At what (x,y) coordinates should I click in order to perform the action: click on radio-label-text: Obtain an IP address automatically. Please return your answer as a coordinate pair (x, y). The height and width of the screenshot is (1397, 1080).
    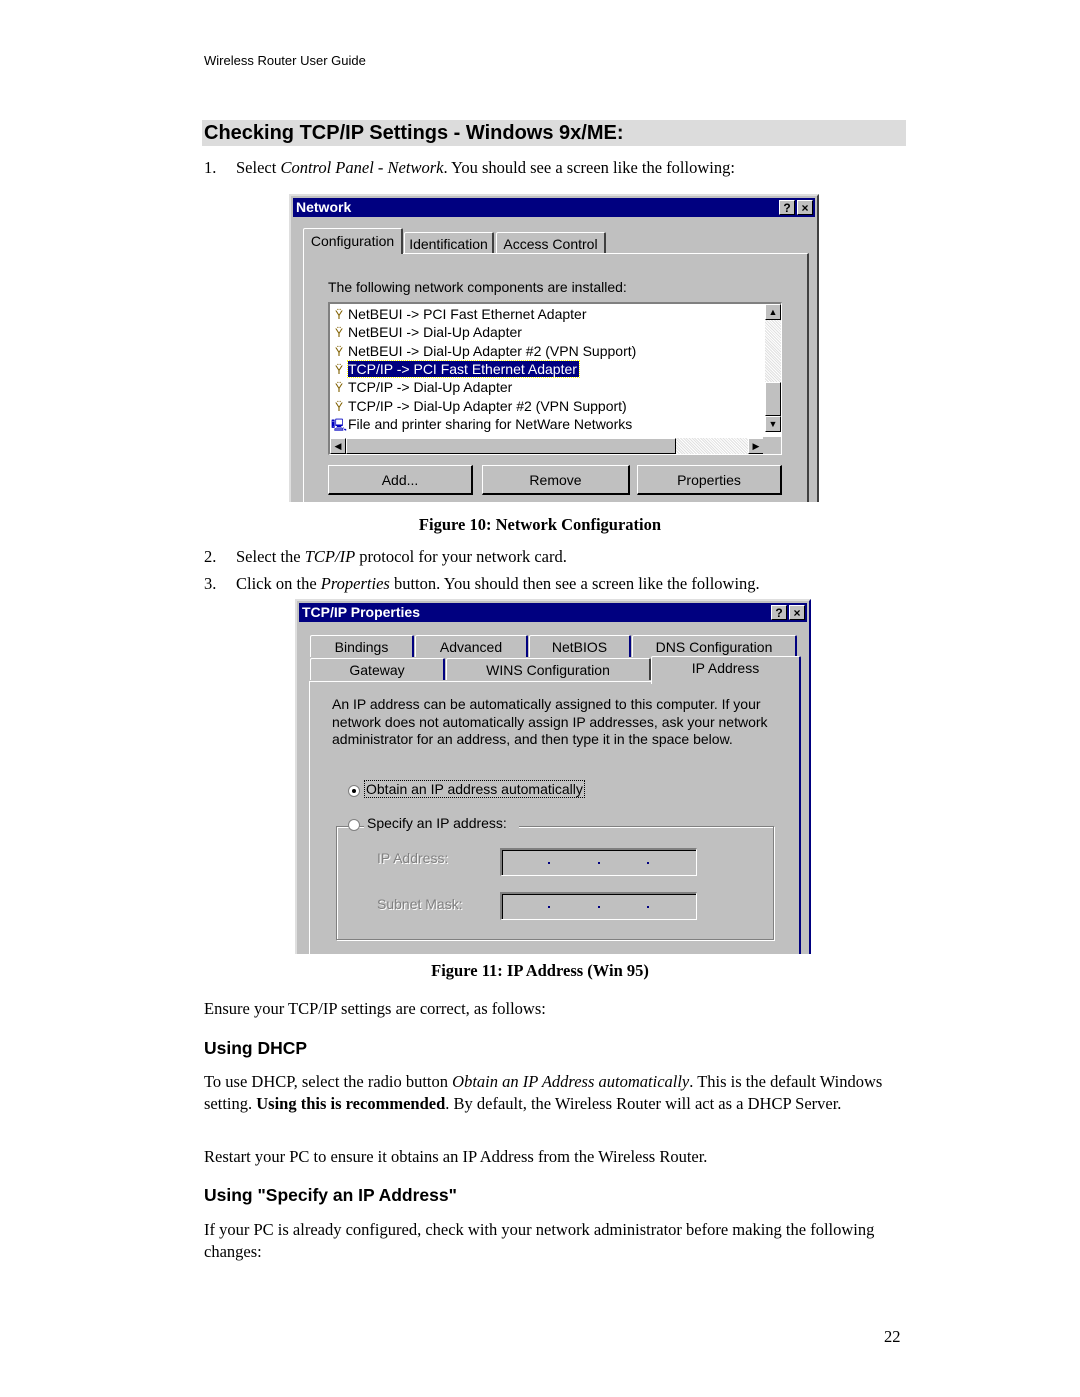
    Looking at the image, I should click on (474, 789).